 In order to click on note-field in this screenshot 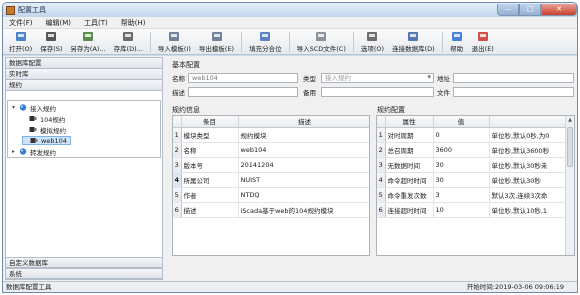, I will do `click(377, 92)`.